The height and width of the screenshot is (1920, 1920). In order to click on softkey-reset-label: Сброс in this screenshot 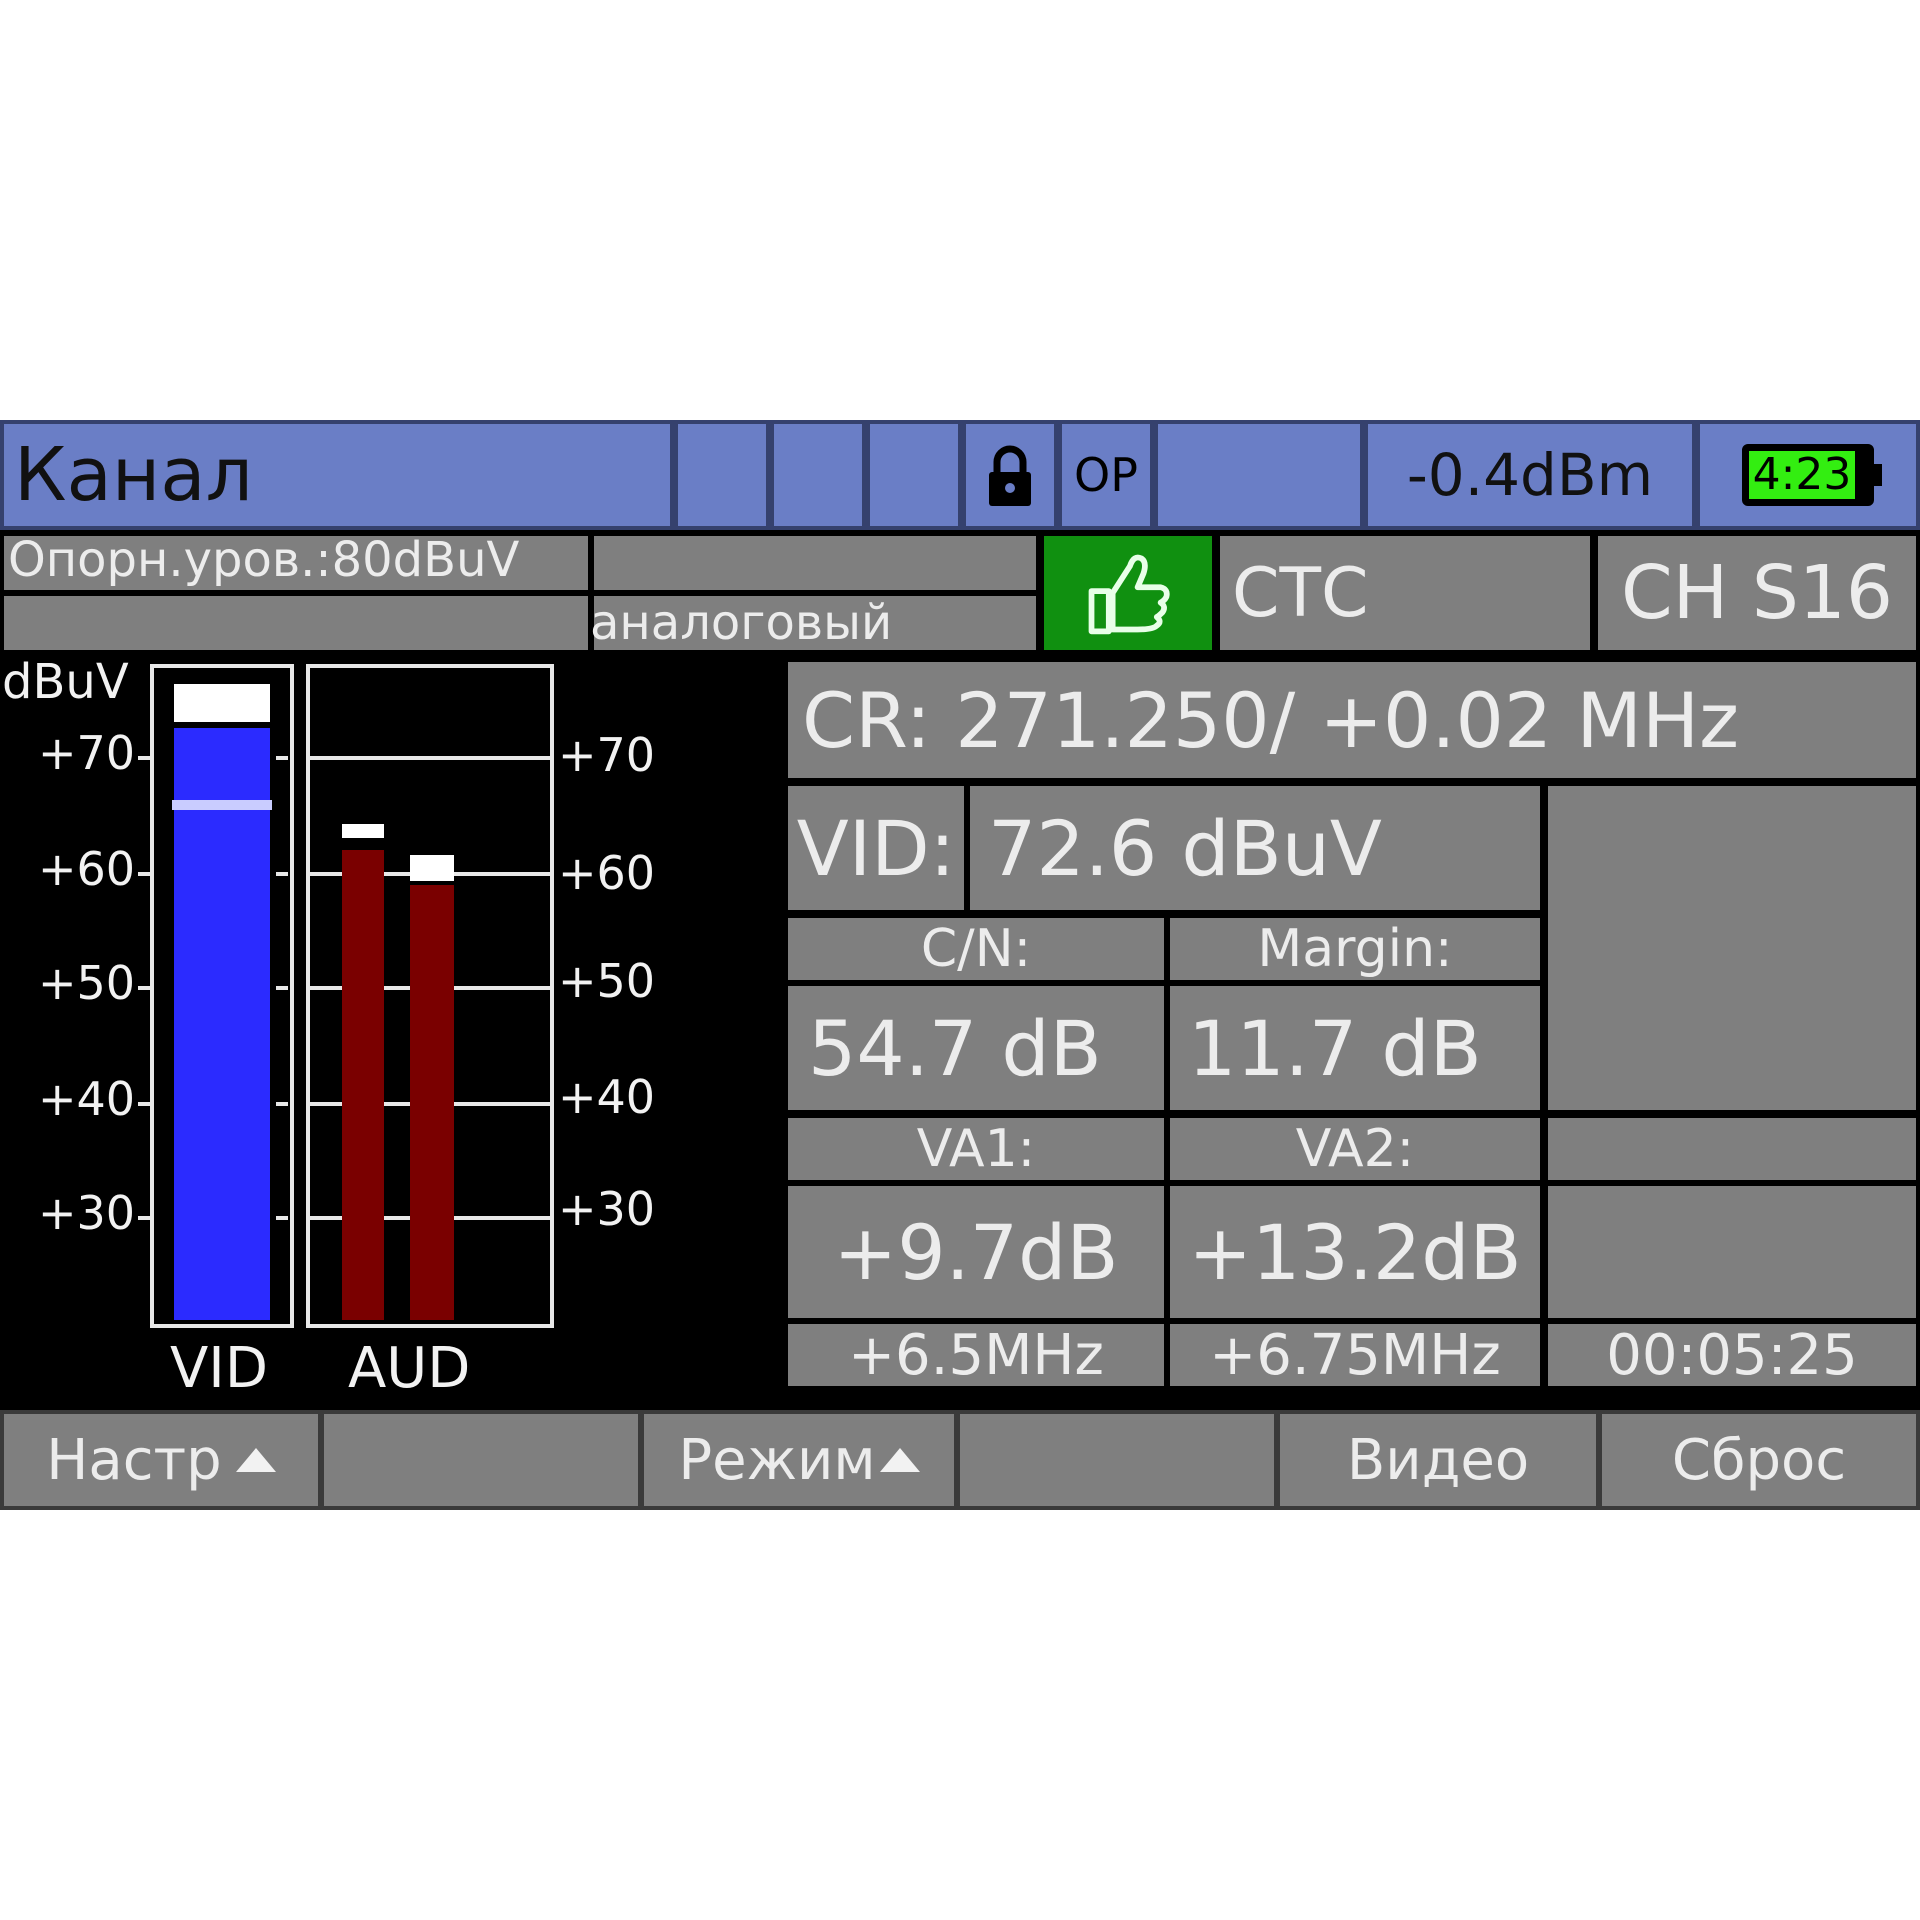, I will do `click(1759, 1460)`.